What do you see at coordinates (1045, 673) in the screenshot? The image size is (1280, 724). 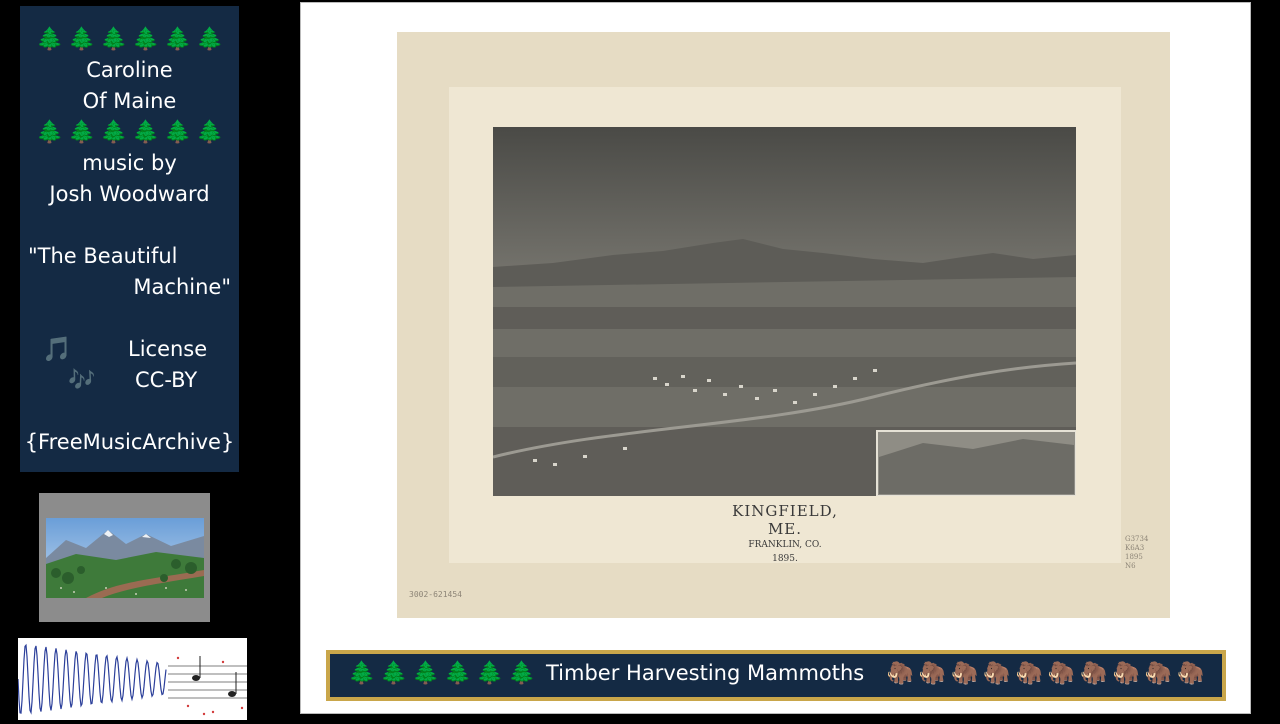 I see `banner-mammoth-row: 🦣 🦣 🦣 🦣 🦣 🦣 🦣 🦣 🦣 🦣` at bounding box center [1045, 673].